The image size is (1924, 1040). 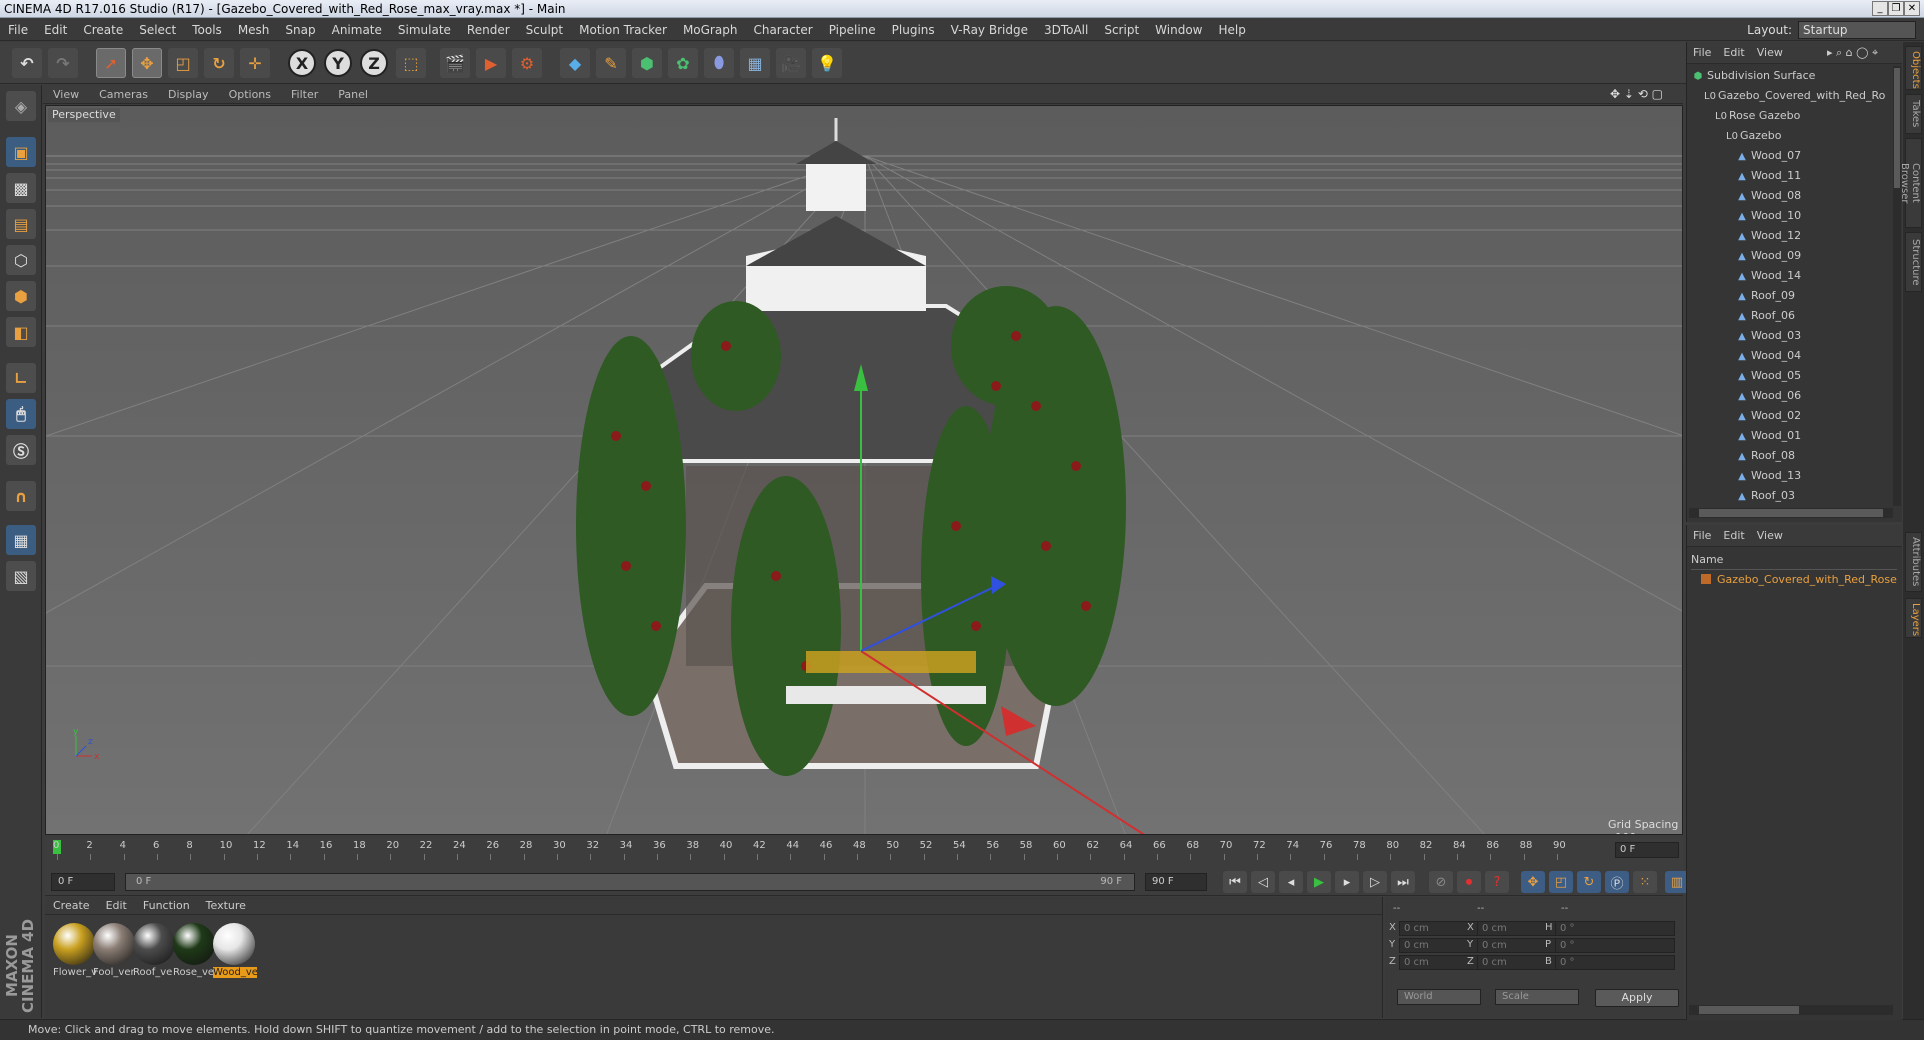 What do you see at coordinates (791, 63) in the screenshot?
I see `camera-icon: 🎥` at bounding box center [791, 63].